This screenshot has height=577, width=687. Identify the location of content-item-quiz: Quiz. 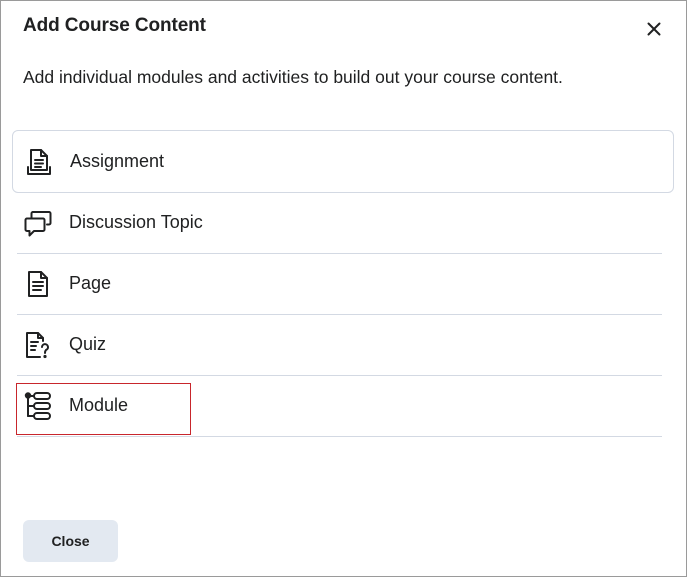
(343, 345).